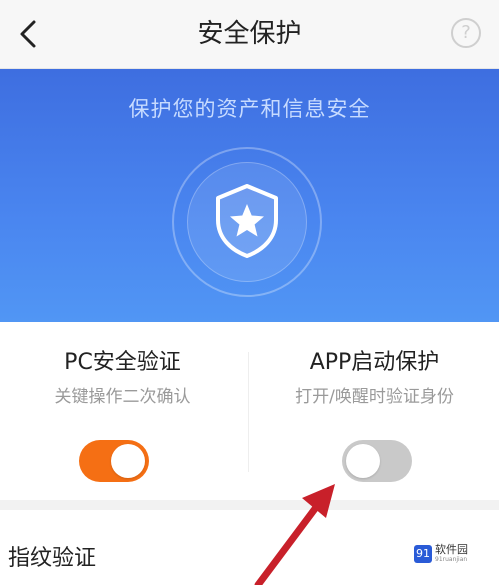  What do you see at coordinates (423, 554) in the screenshot?
I see `watermark-logo: 91` at bounding box center [423, 554].